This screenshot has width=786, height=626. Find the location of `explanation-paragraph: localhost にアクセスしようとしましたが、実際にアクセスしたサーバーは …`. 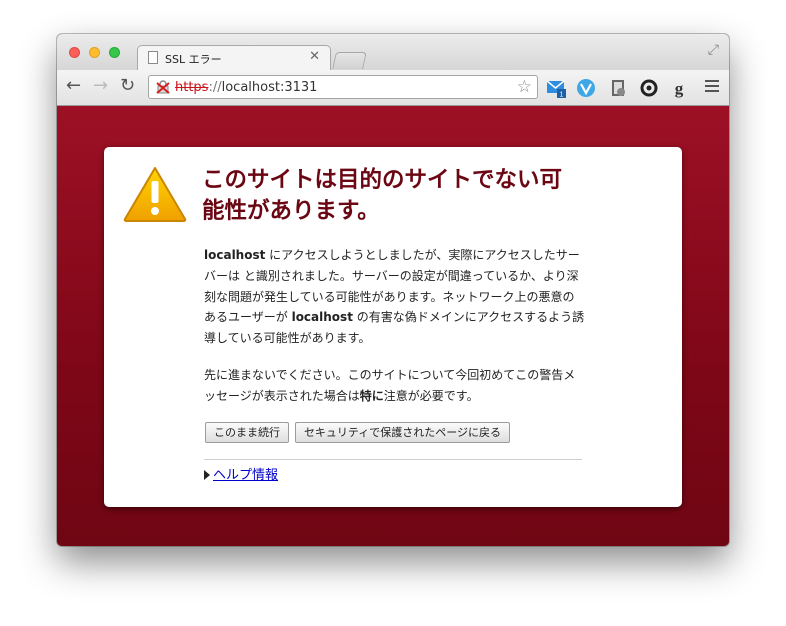

explanation-paragraph: localhost にアクセスしようとしましたが、実際にアクセスしたサーバーは … is located at coordinates (395, 297).